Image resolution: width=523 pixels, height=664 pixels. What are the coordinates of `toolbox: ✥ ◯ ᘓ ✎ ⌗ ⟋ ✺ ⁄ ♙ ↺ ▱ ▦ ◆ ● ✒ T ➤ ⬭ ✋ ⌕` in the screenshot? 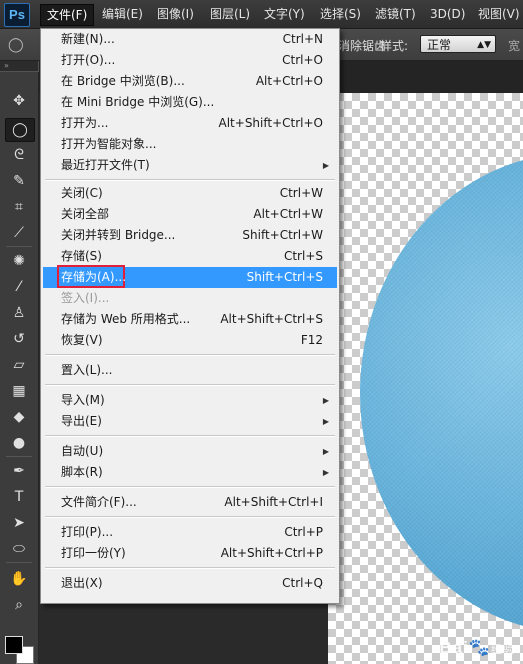 It's located at (19, 368).